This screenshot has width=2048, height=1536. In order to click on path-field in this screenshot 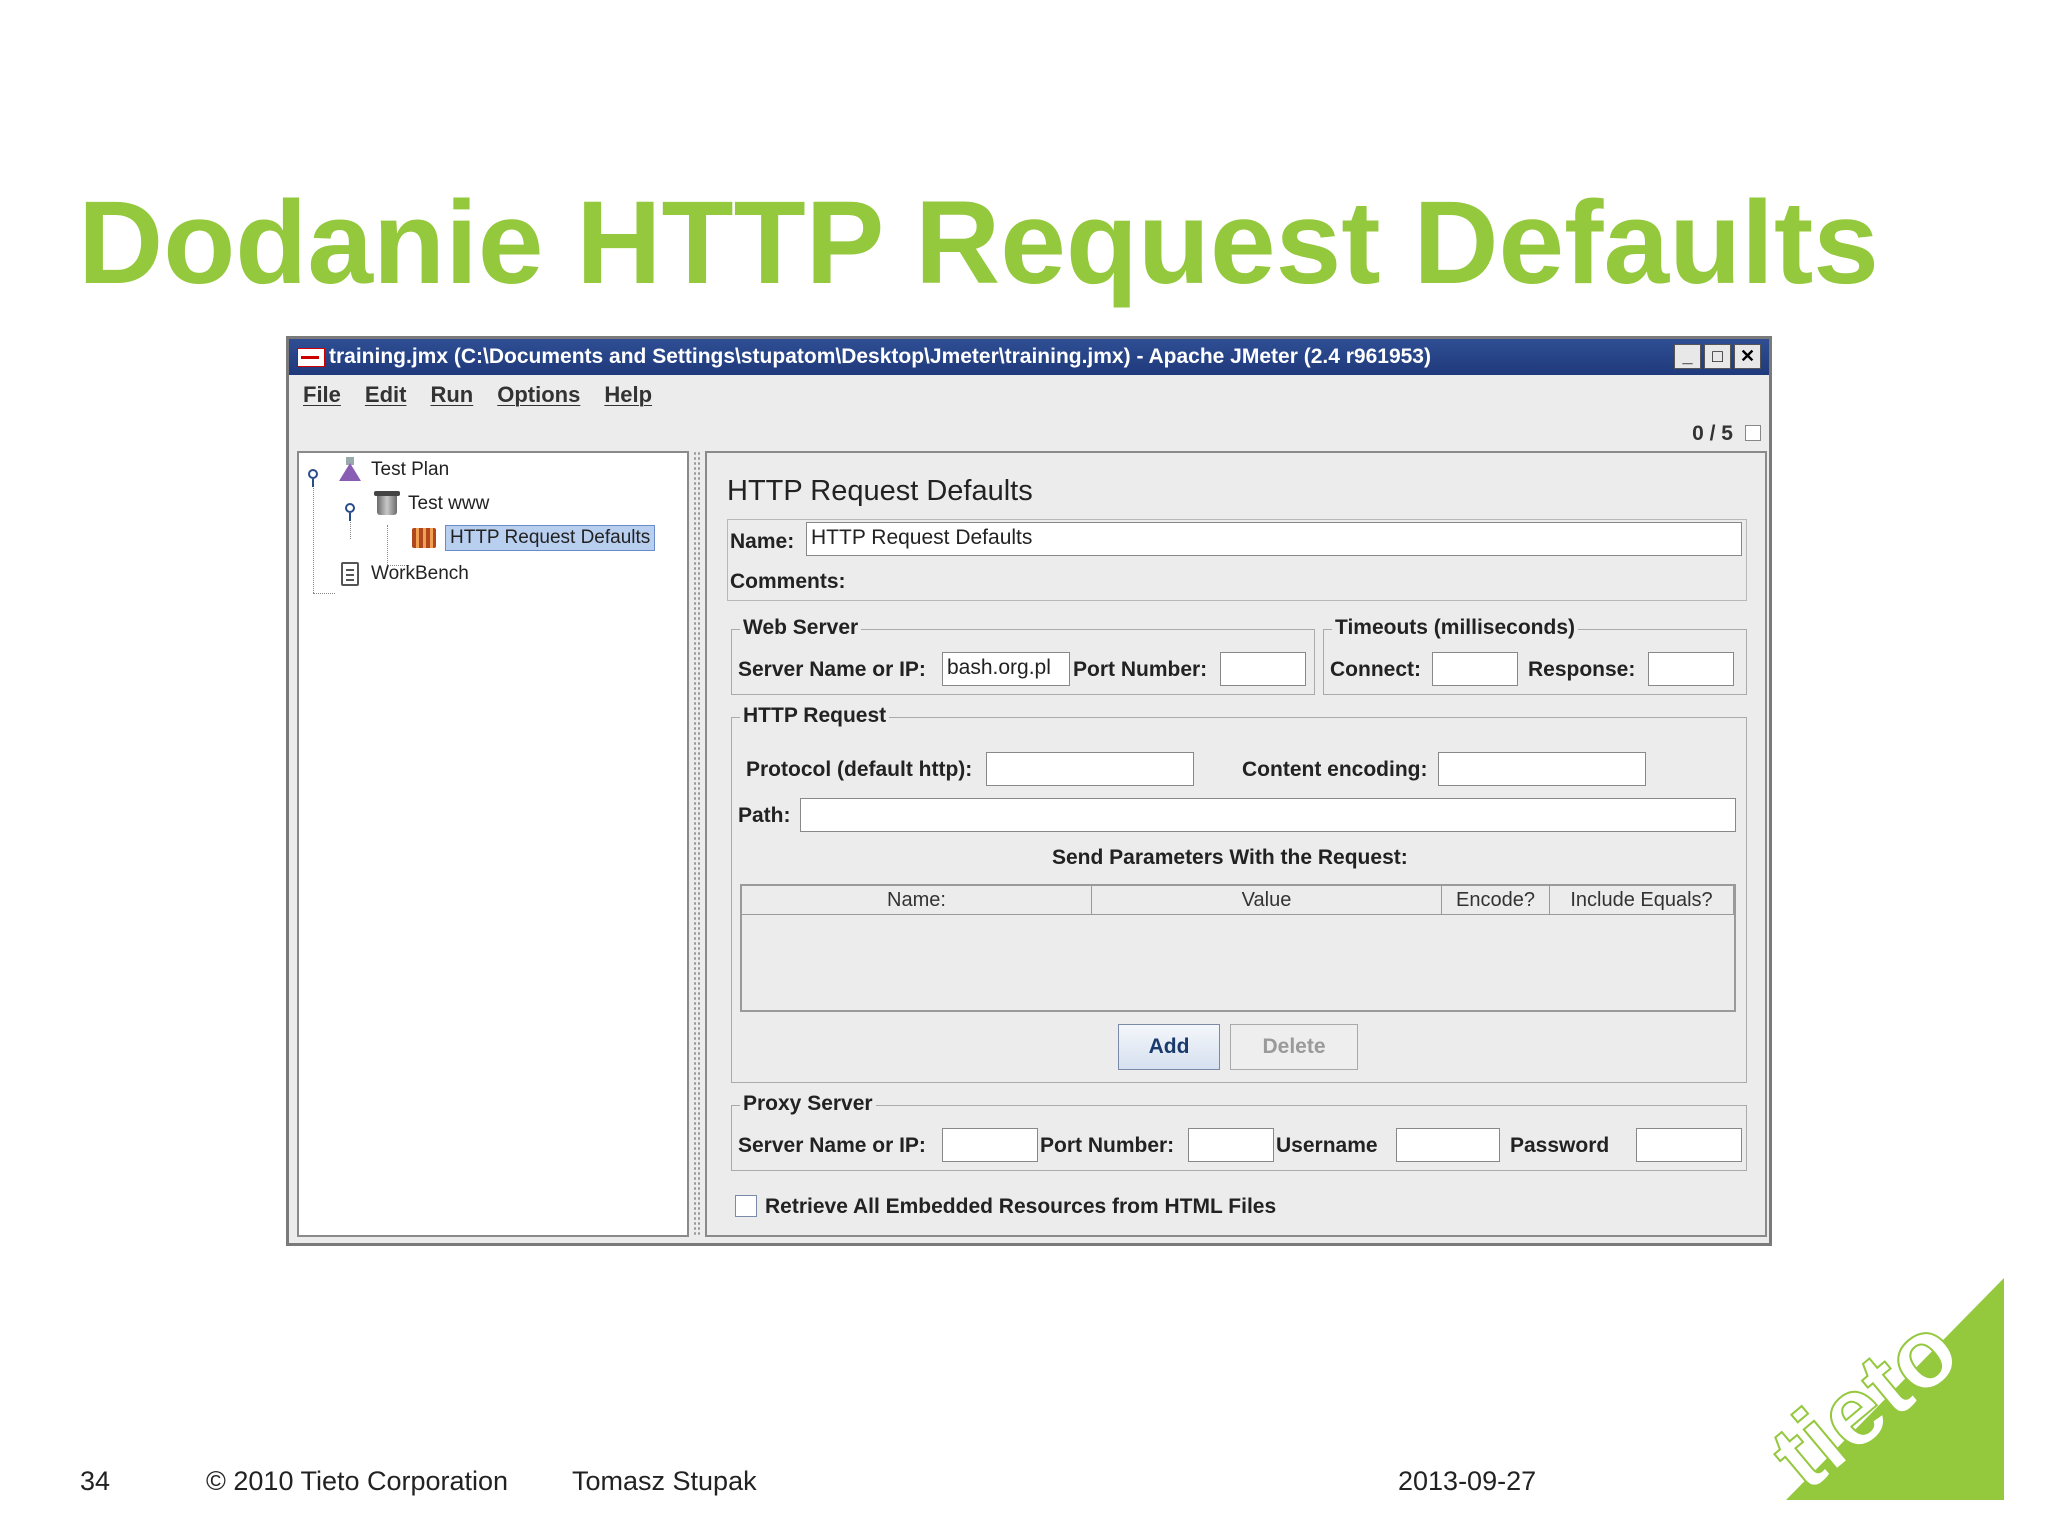, I will do `click(1268, 815)`.